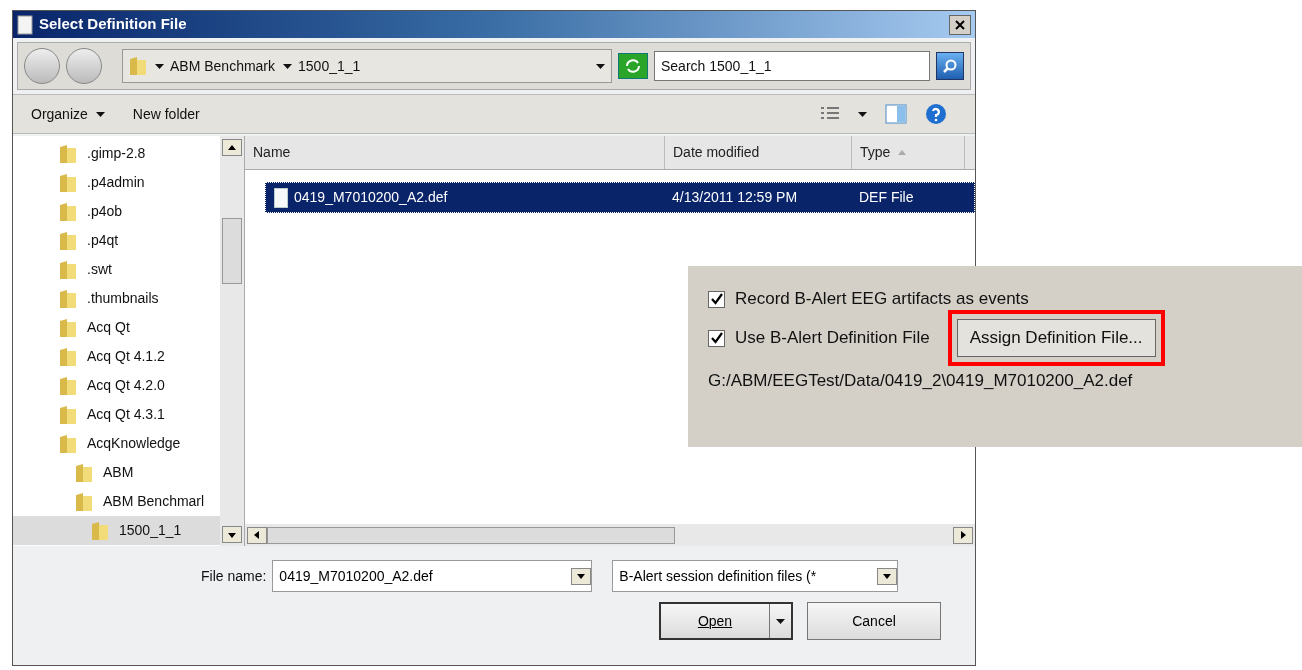  What do you see at coordinates (792, 66) in the screenshot?
I see `search-field: Search 1500_1_1` at bounding box center [792, 66].